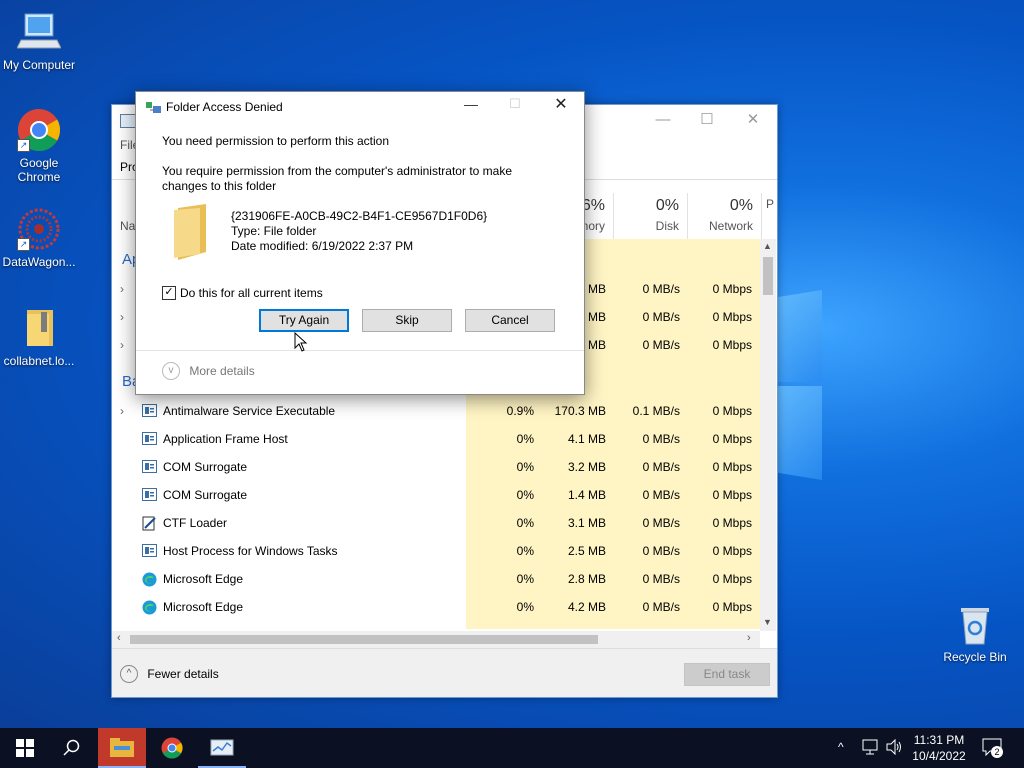 This screenshot has width=1024, height=768. Describe the element at coordinates (939, 748) in the screenshot. I see `clock: 11:31 PM 10/4/2022` at that location.